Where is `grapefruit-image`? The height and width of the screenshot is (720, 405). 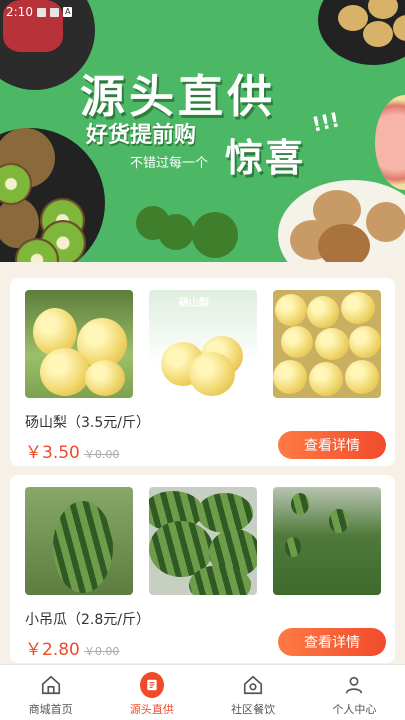 grapefruit-image is located at coordinates (390, 142).